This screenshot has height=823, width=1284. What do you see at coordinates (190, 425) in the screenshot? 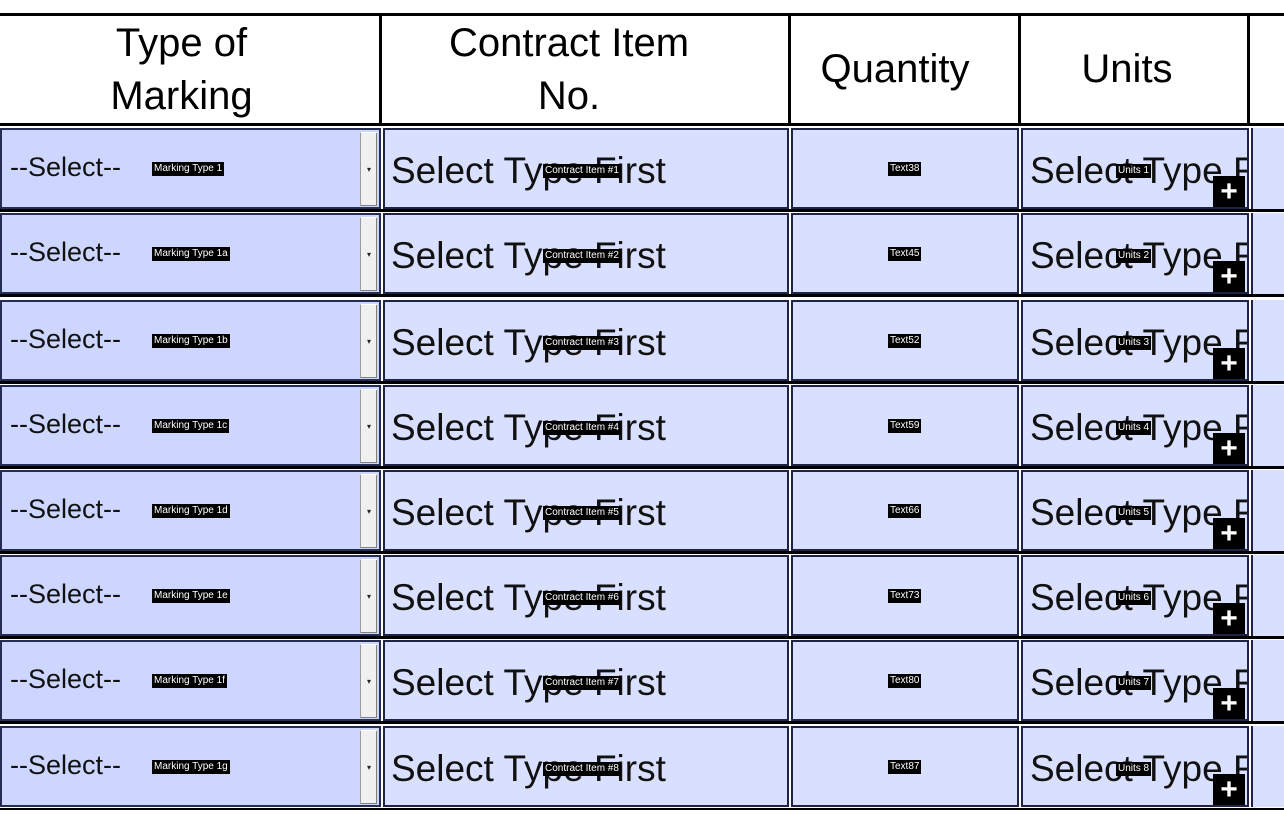
I see `marking-type-combobox: --Select-- Marking Type 1c ▾` at bounding box center [190, 425].